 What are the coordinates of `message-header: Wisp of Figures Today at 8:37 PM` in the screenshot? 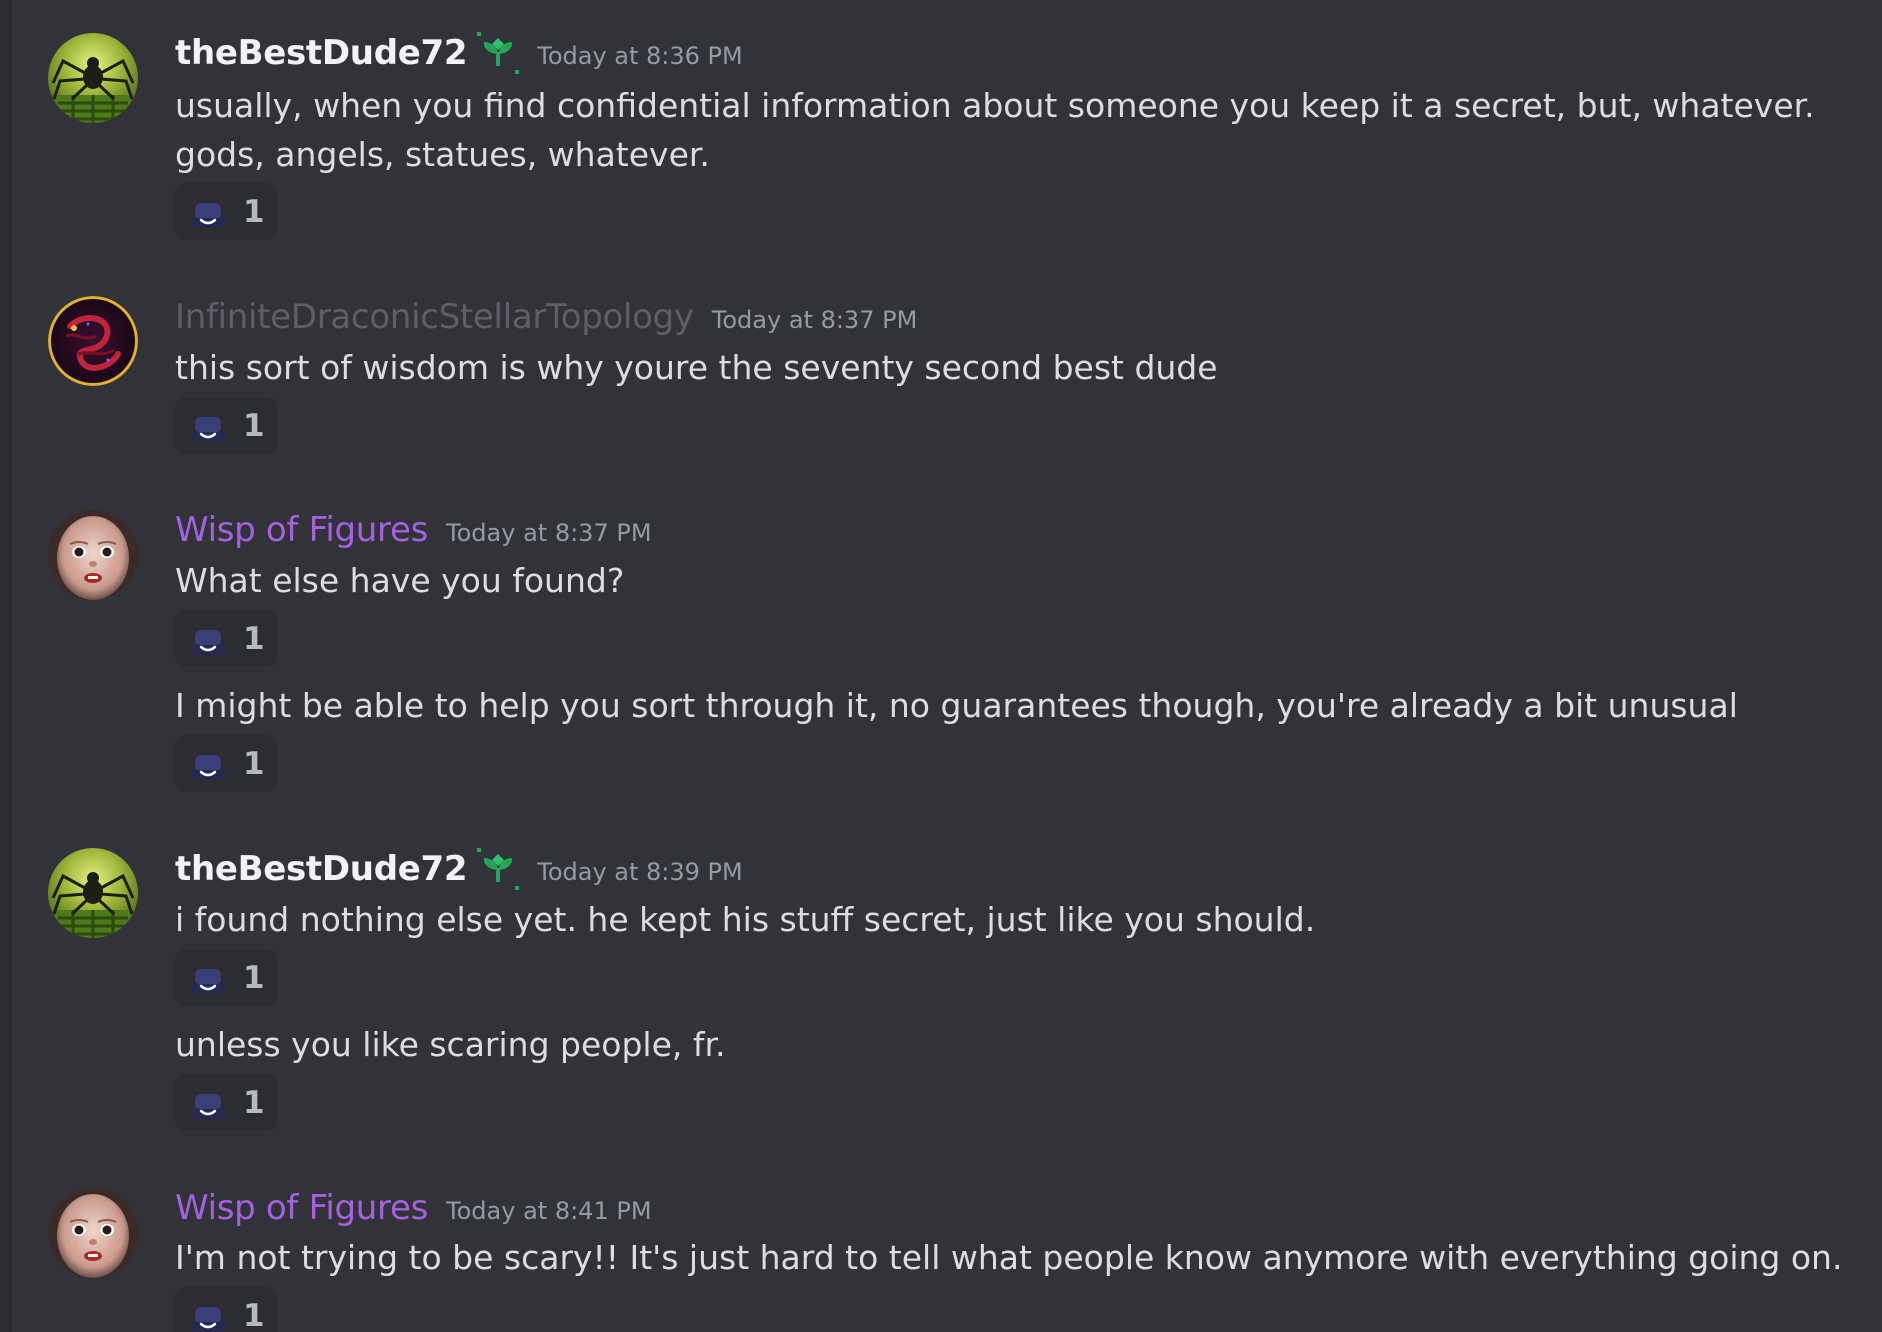 It's located at (413, 530).